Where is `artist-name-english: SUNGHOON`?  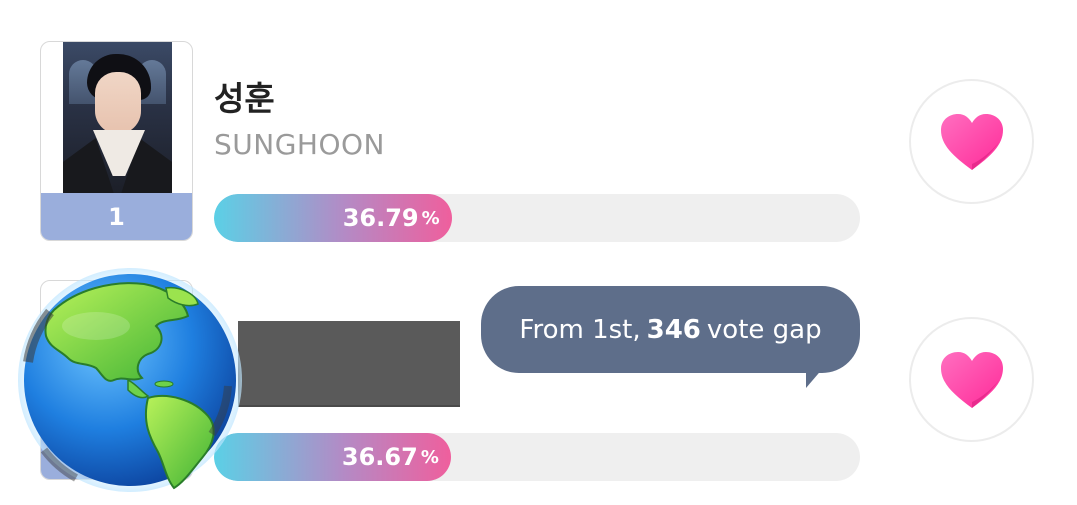
artist-name-english: SUNGHOON is located at coordinates (299, 144).